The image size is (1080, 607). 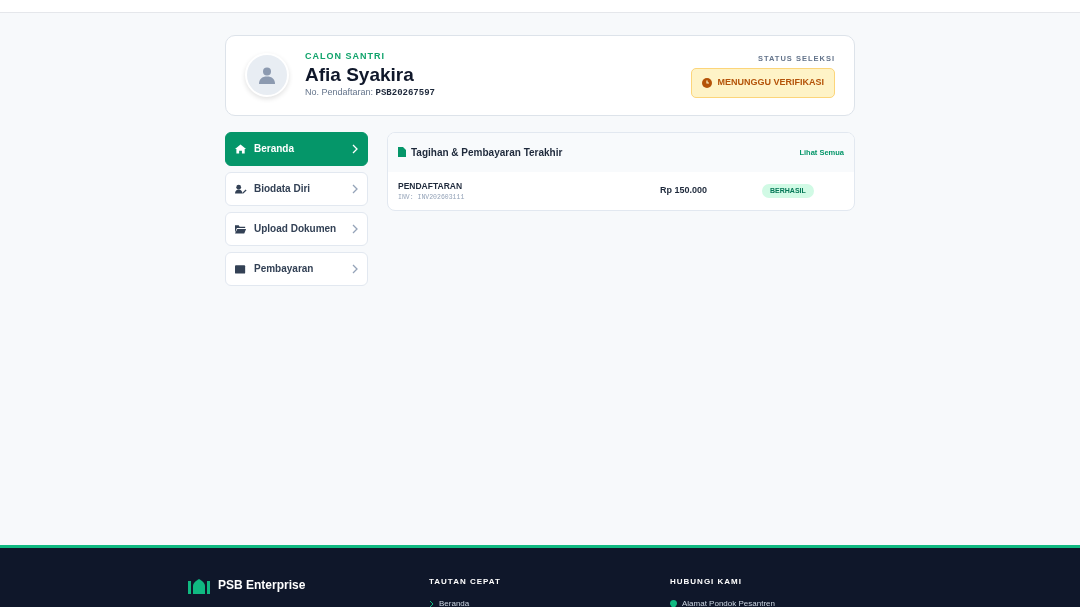 What do you see at coordinates (241, 228) in the screenshot?
I see `folder-icon` at bounding box center [241, 228].